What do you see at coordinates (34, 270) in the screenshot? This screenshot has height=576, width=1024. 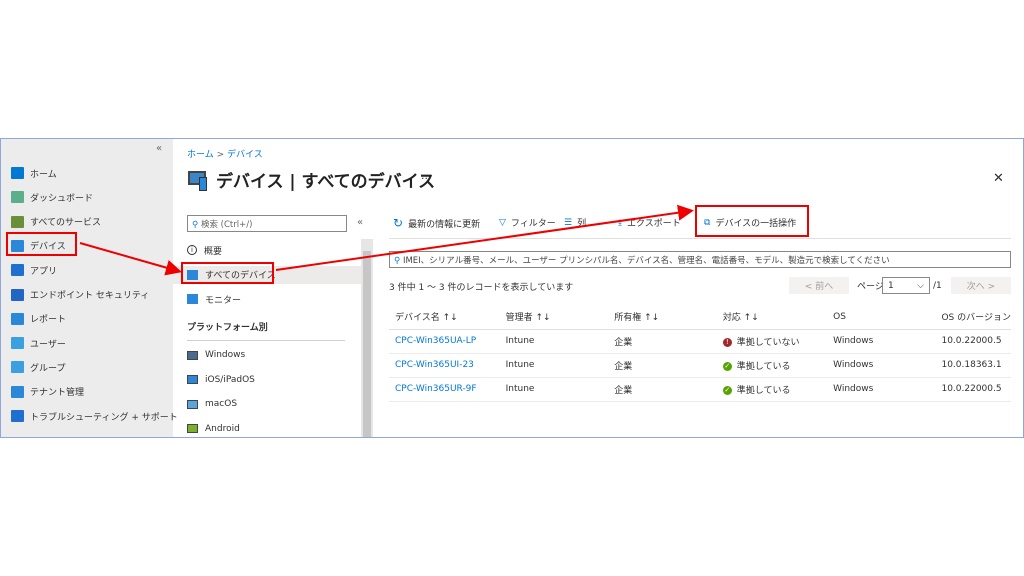 I see `sidebar-item-4: アプリ` at bounding box center [34, 270].